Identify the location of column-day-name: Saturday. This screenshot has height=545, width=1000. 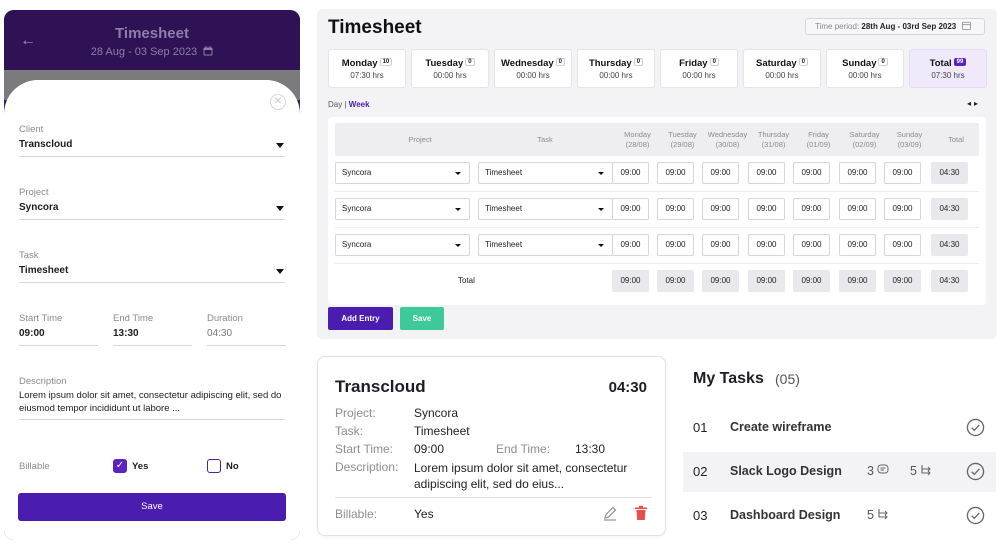
(864, 134).